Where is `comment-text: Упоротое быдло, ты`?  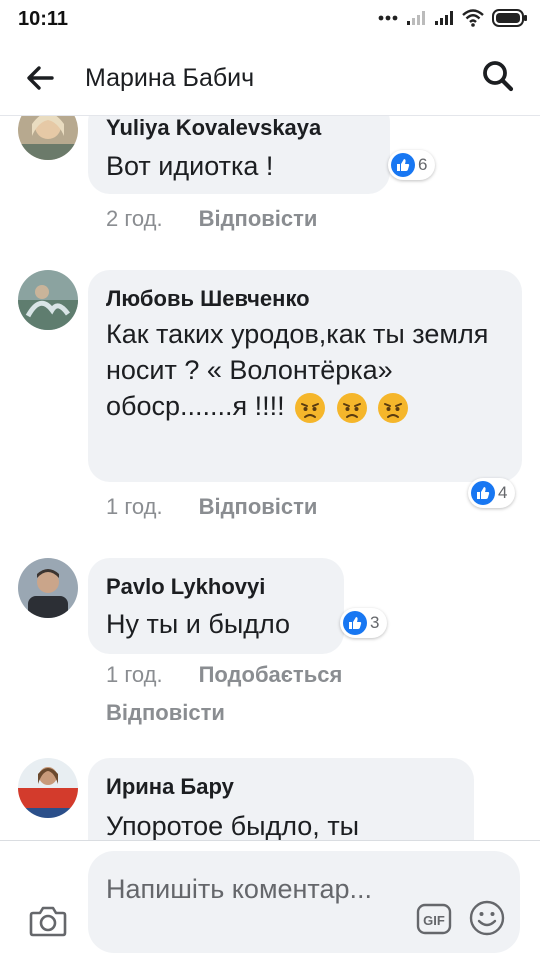 comment-text: Упоротое быдло, ты is located at coordinates (233, 825).